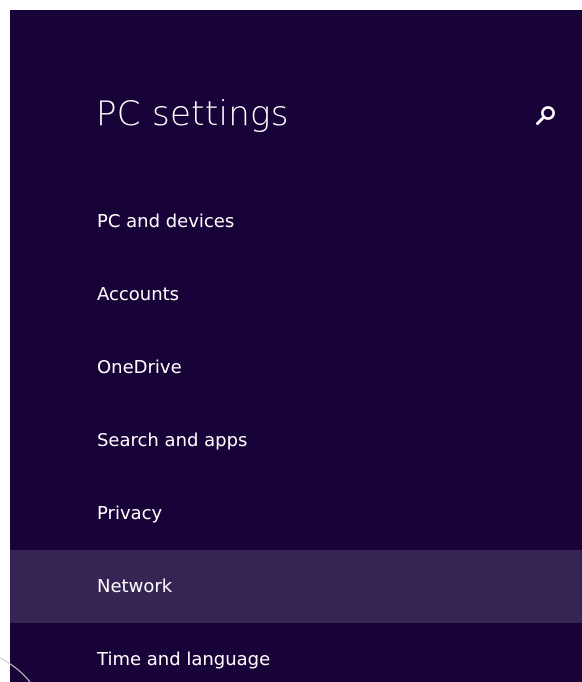  I want to click on nav-item-onedrive: OneDrive, so click(296, 367).